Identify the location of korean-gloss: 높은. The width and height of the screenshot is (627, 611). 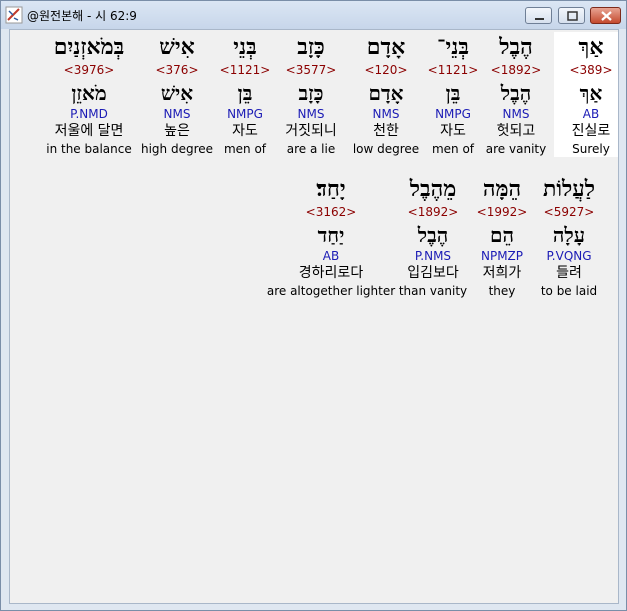
(177, 131).